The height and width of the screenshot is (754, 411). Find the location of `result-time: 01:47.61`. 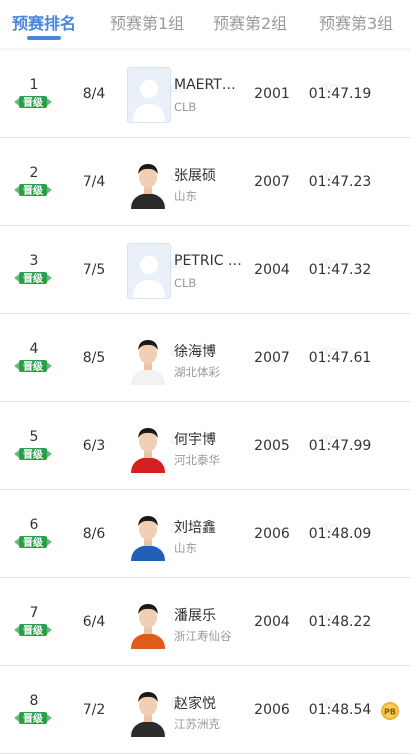

result-time: 01:47.61 is located at coordinates (340, 358).